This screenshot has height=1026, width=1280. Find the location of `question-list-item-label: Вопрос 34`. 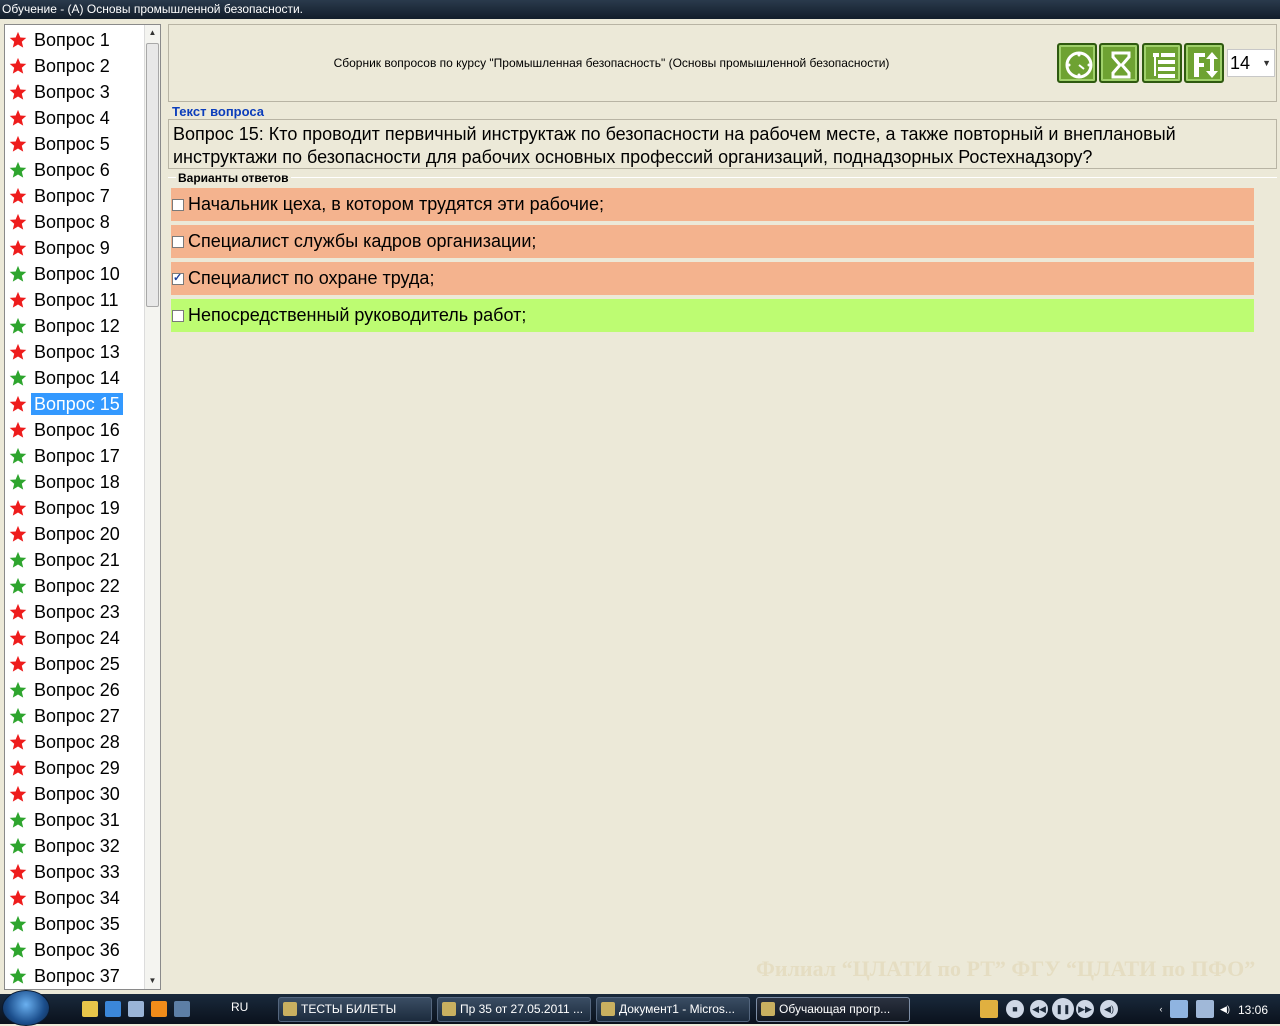

question-list-item-label: Вопрос 34 is located at coordinates (77, 898).